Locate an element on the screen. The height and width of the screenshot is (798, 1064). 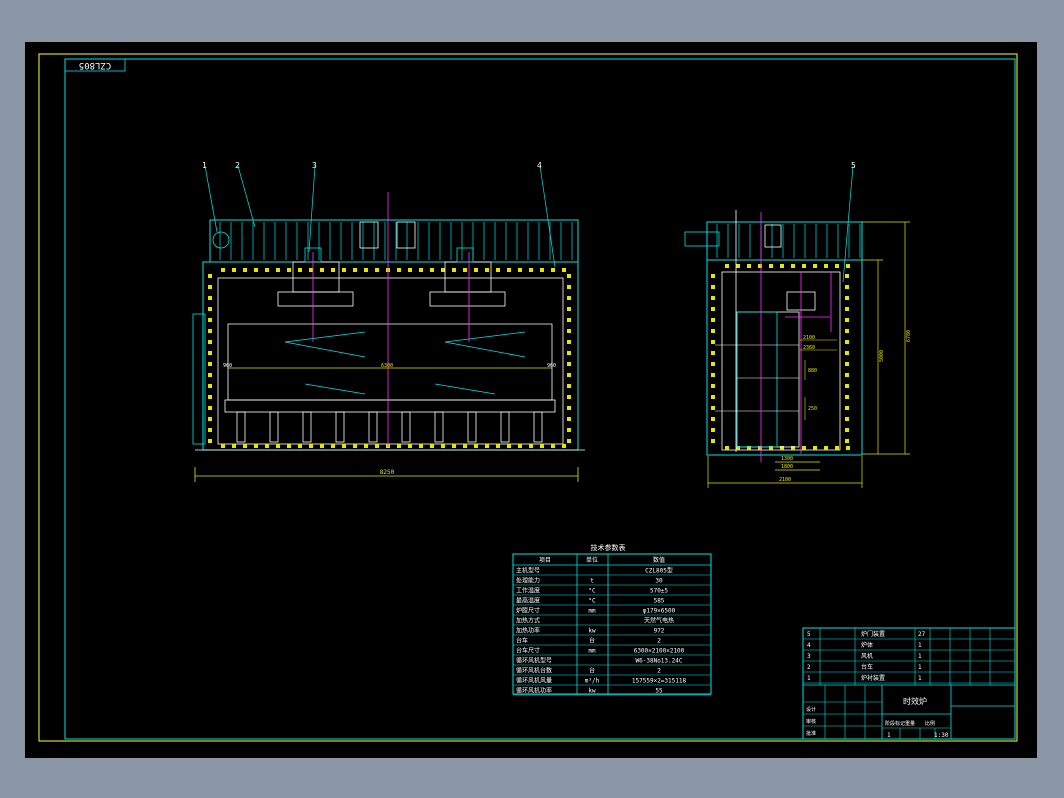
spec-unit: mm is located at coordinates (592, 611).